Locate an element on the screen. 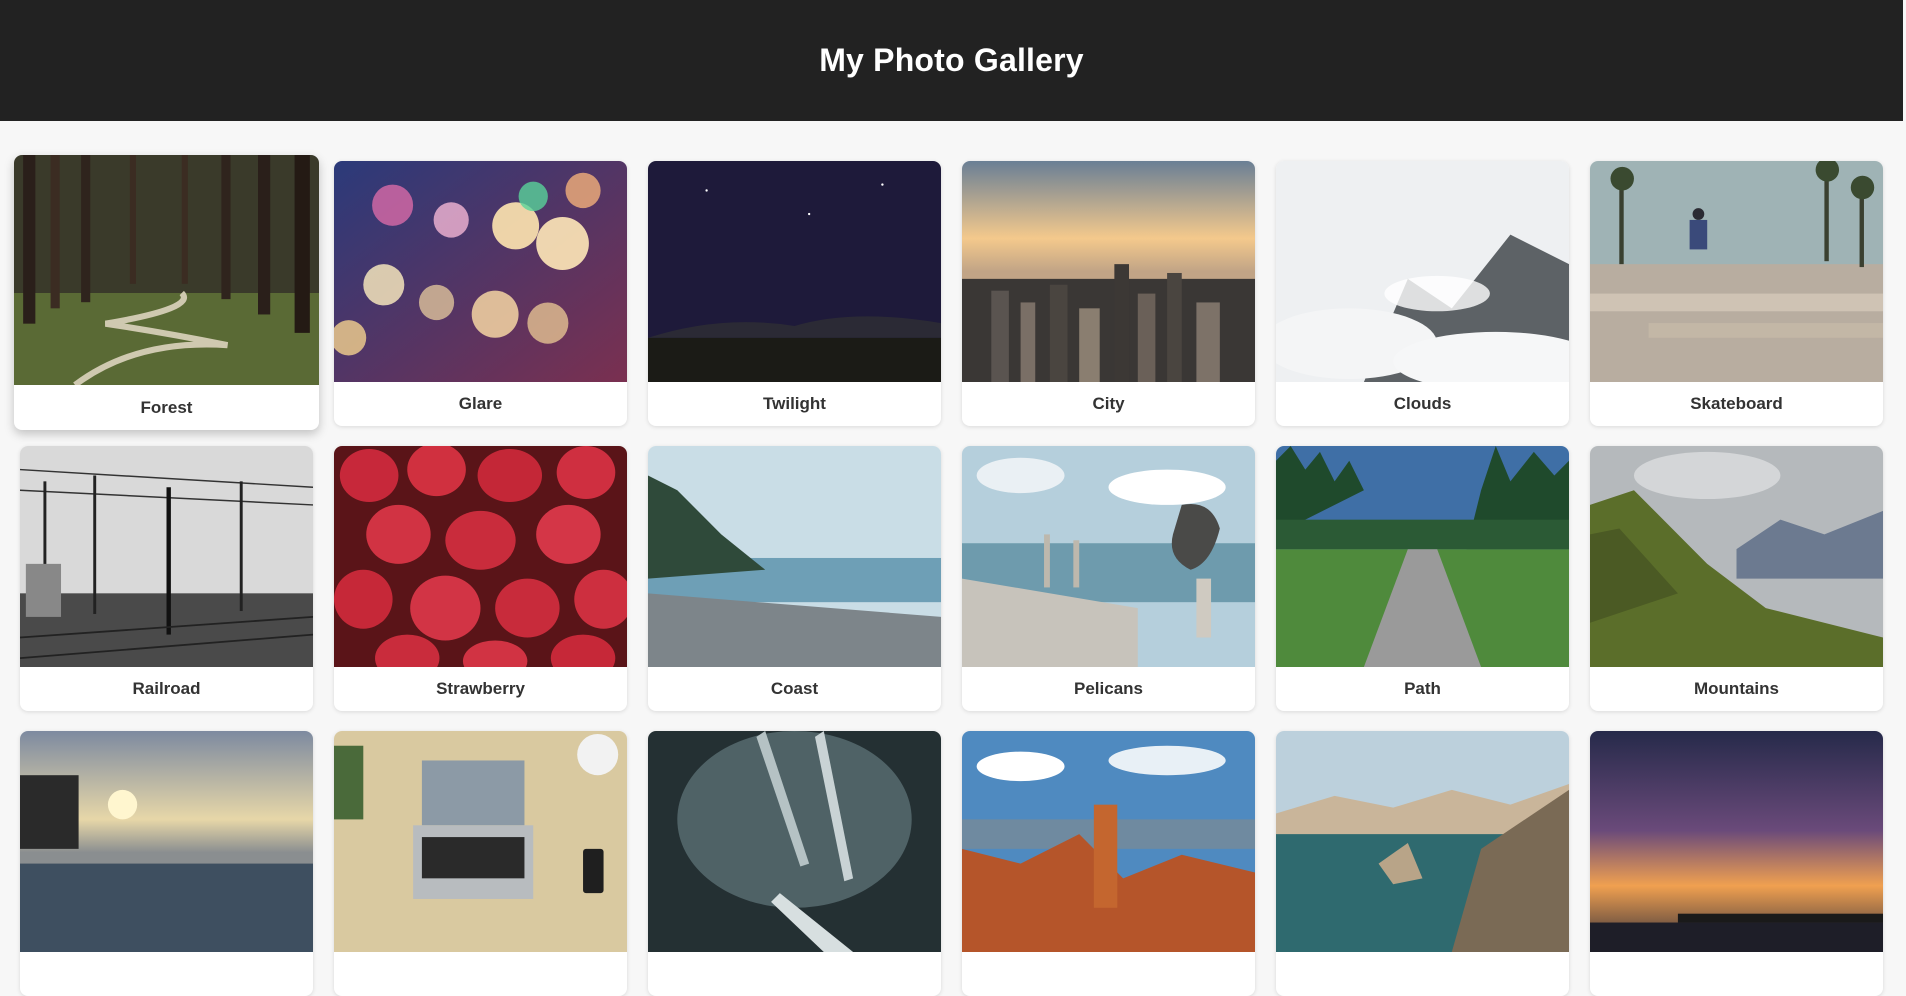 The width and height of the screenshot is (1906, 996). photo-caption: Mountains is located at coordinates (1736, 688).